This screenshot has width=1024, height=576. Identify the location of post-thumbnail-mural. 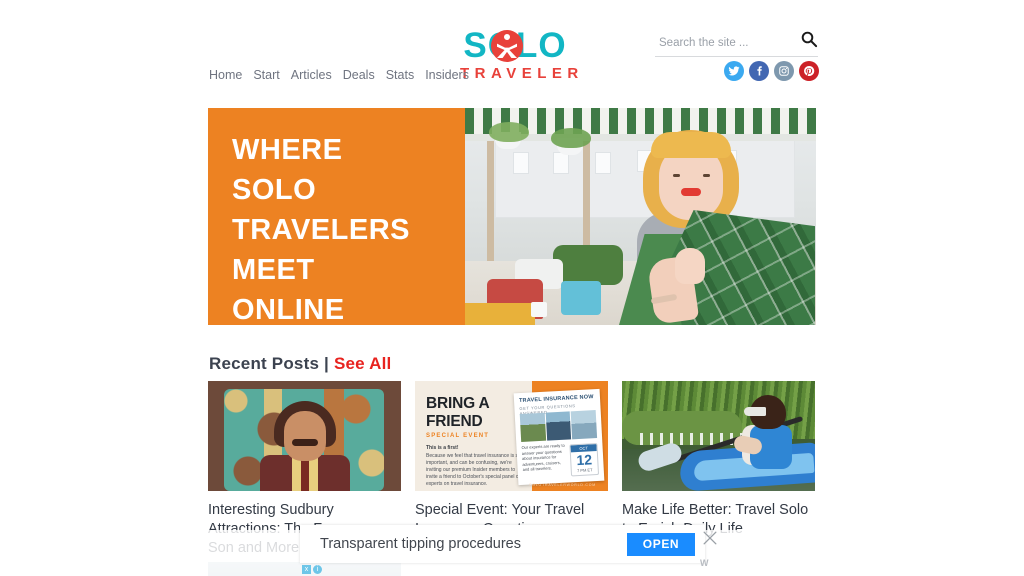
(304, 436).